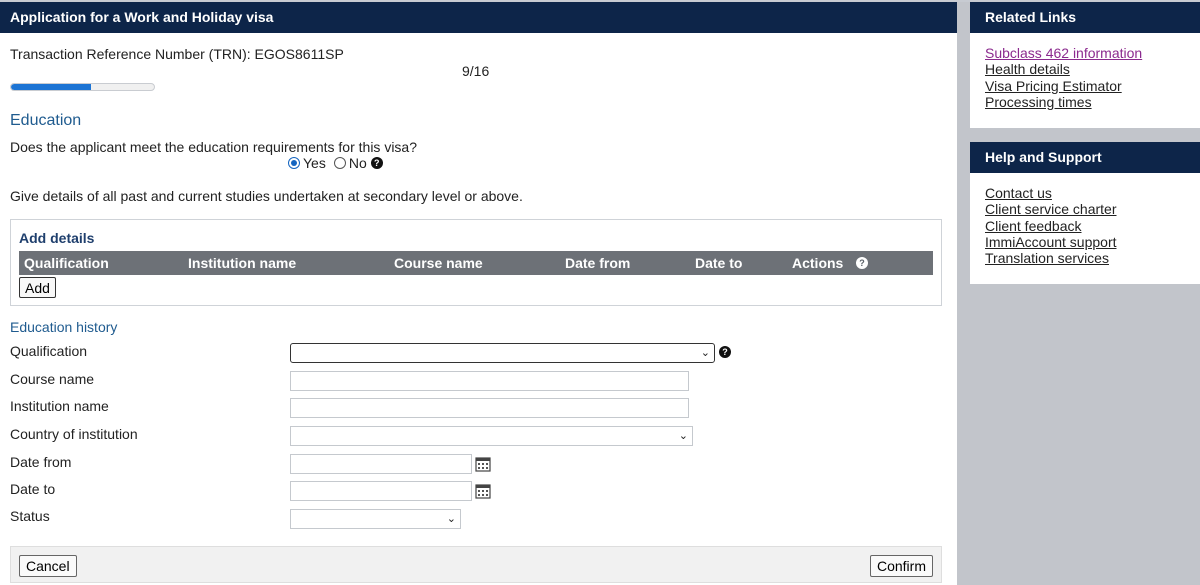 Image resolution: width=1200 pixels, height=585 pixels. Describe the element at coordinates (381, 464) in the screenshot. I see `date-from-input` at that location.